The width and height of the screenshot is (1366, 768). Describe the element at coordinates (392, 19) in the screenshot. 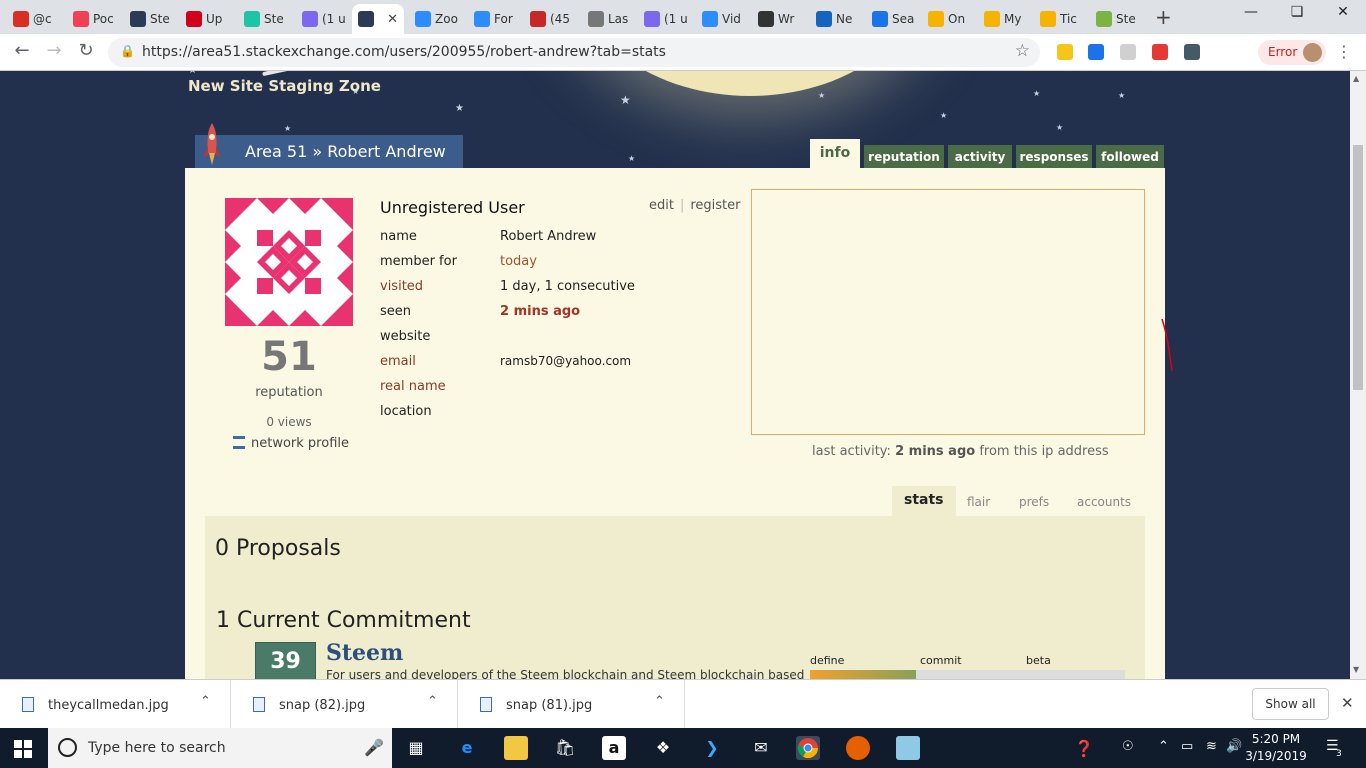

I see `close-tab-icon: ✕` at that location.